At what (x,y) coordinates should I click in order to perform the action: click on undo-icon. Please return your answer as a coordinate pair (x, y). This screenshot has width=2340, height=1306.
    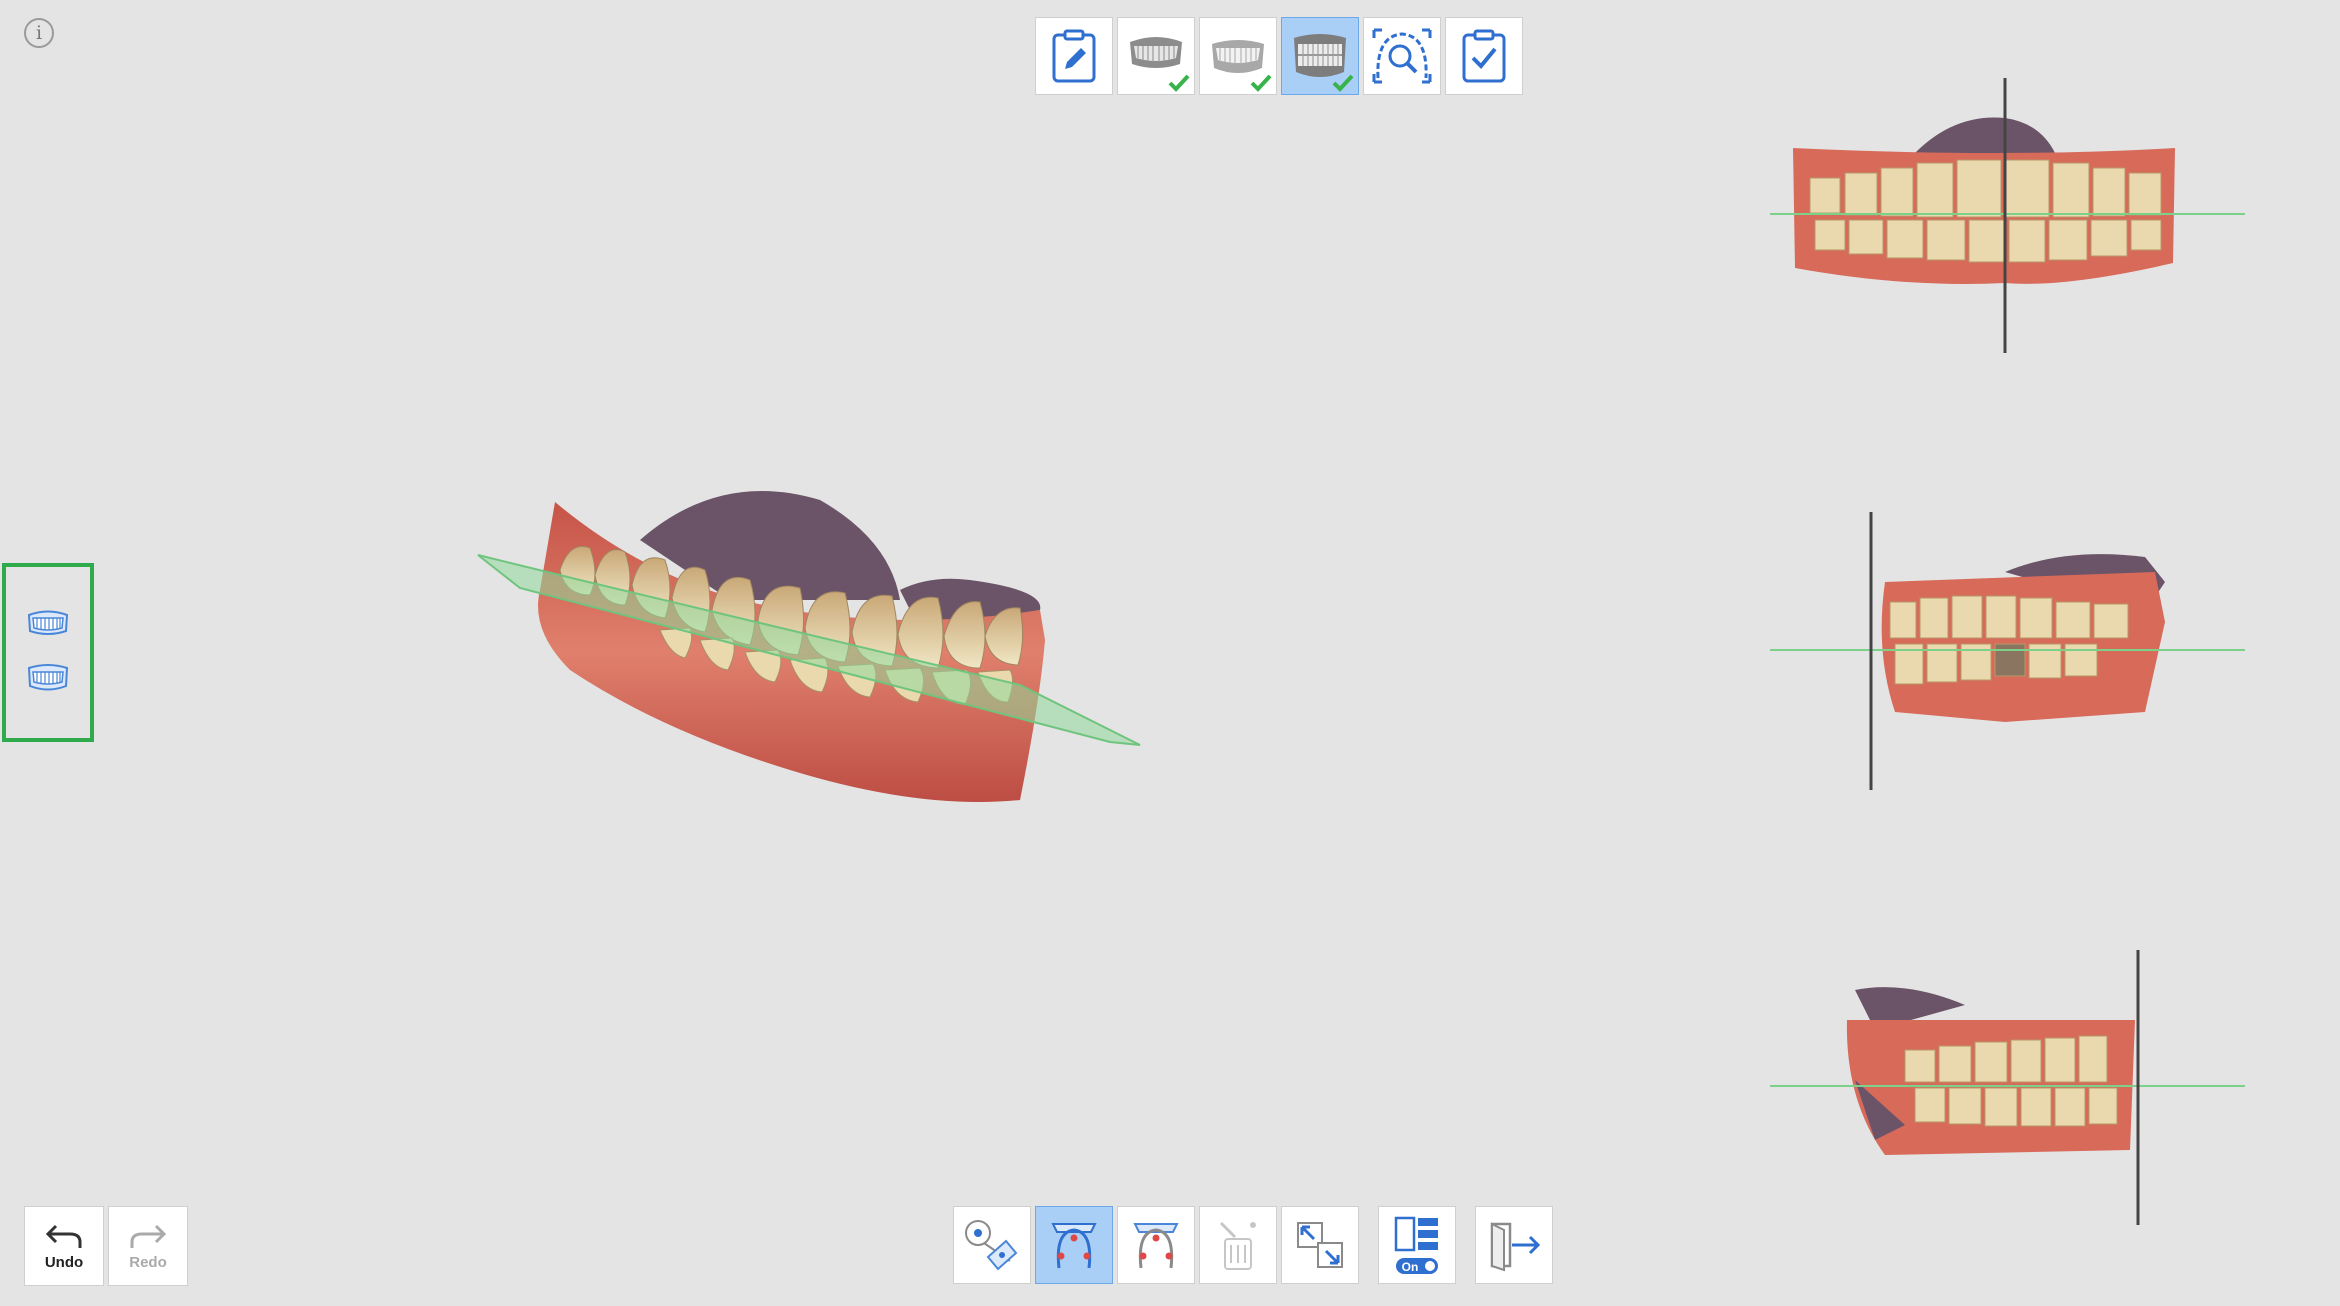
    Looking at the image, I should click on (63, 1236).